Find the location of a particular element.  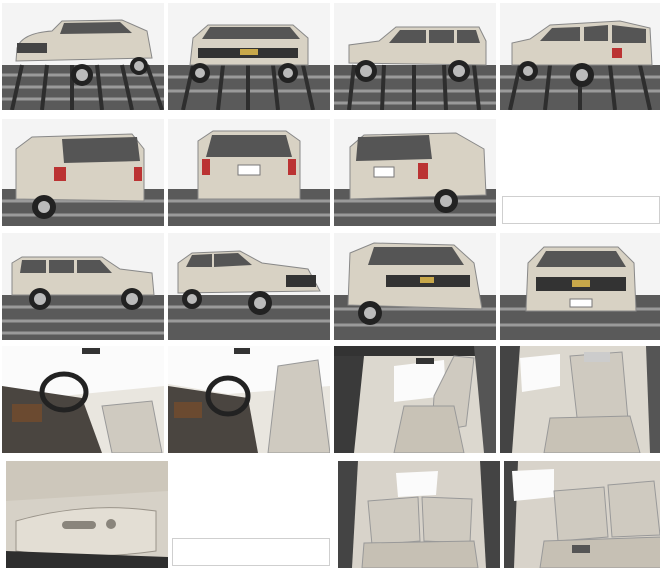

photo-left-side is located at coordinates (415, 56).